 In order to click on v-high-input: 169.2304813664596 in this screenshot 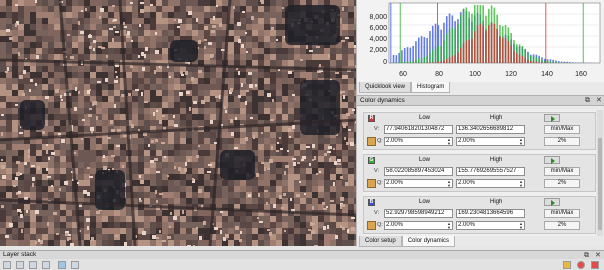, I will do `click(490, 213)`.